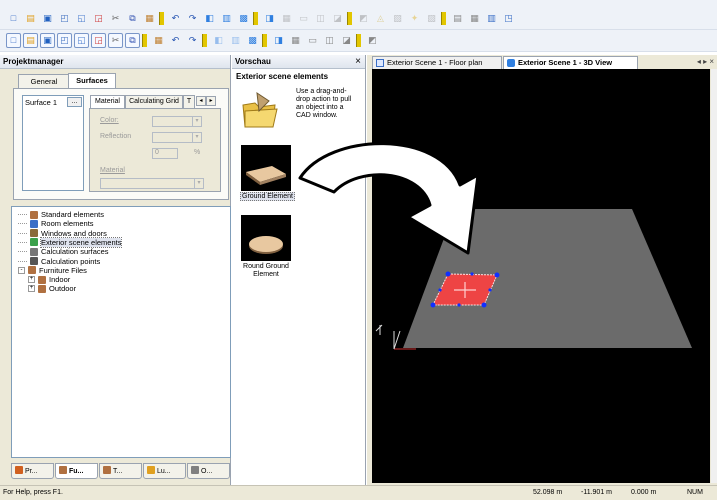 The width and height of the screenshot is (717, 500). What do you see at coordinates (474, 18) in the screenshot?
I see `table-button: ▦` at bounding box center [474, 18].